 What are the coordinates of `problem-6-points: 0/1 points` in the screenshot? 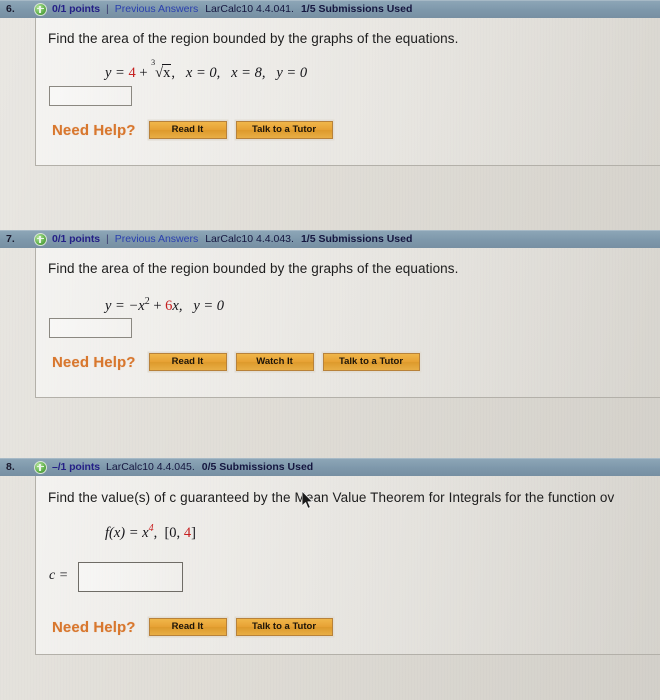 It's located at (76, 9).